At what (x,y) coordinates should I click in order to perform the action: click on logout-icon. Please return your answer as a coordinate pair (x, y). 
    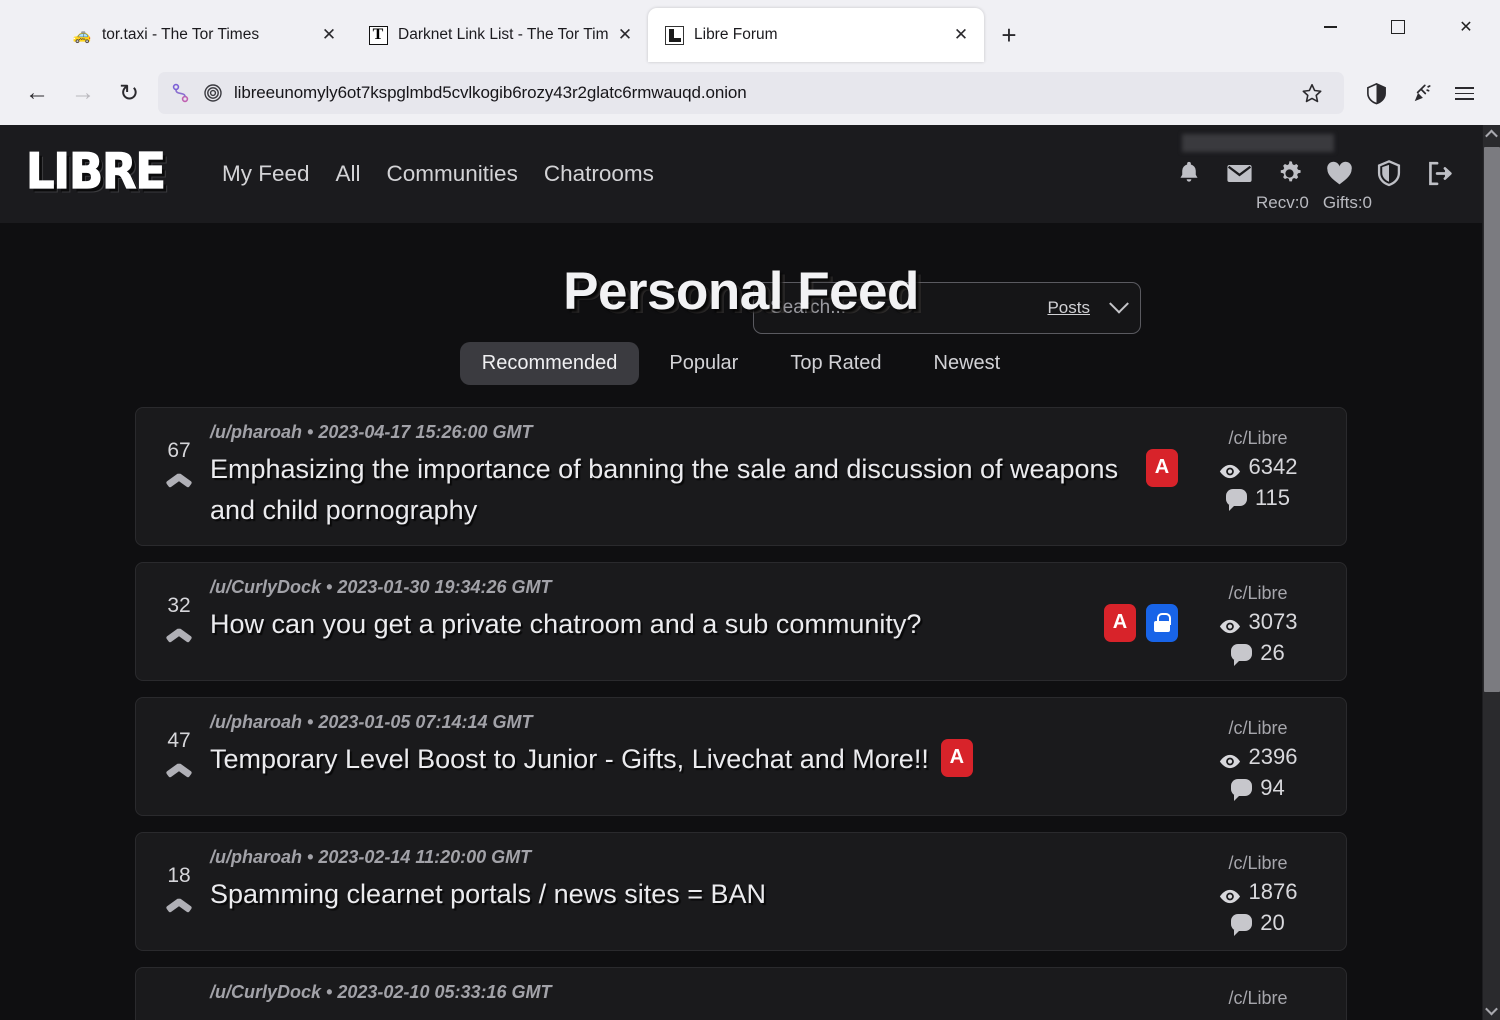
    Looking at the image, I should click on (1439, 173).